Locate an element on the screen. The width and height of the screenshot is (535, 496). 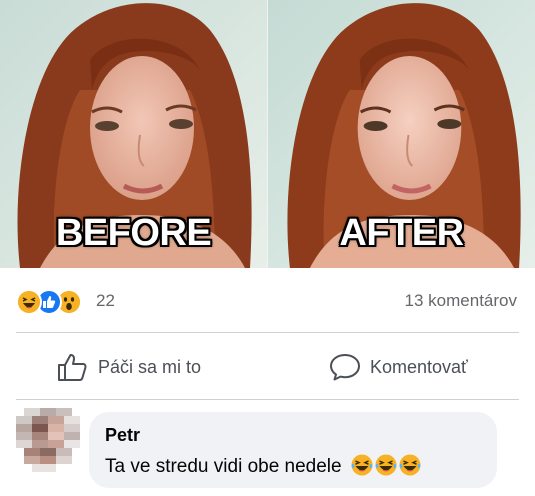
haha-icon is located at coordinates (29, 302).